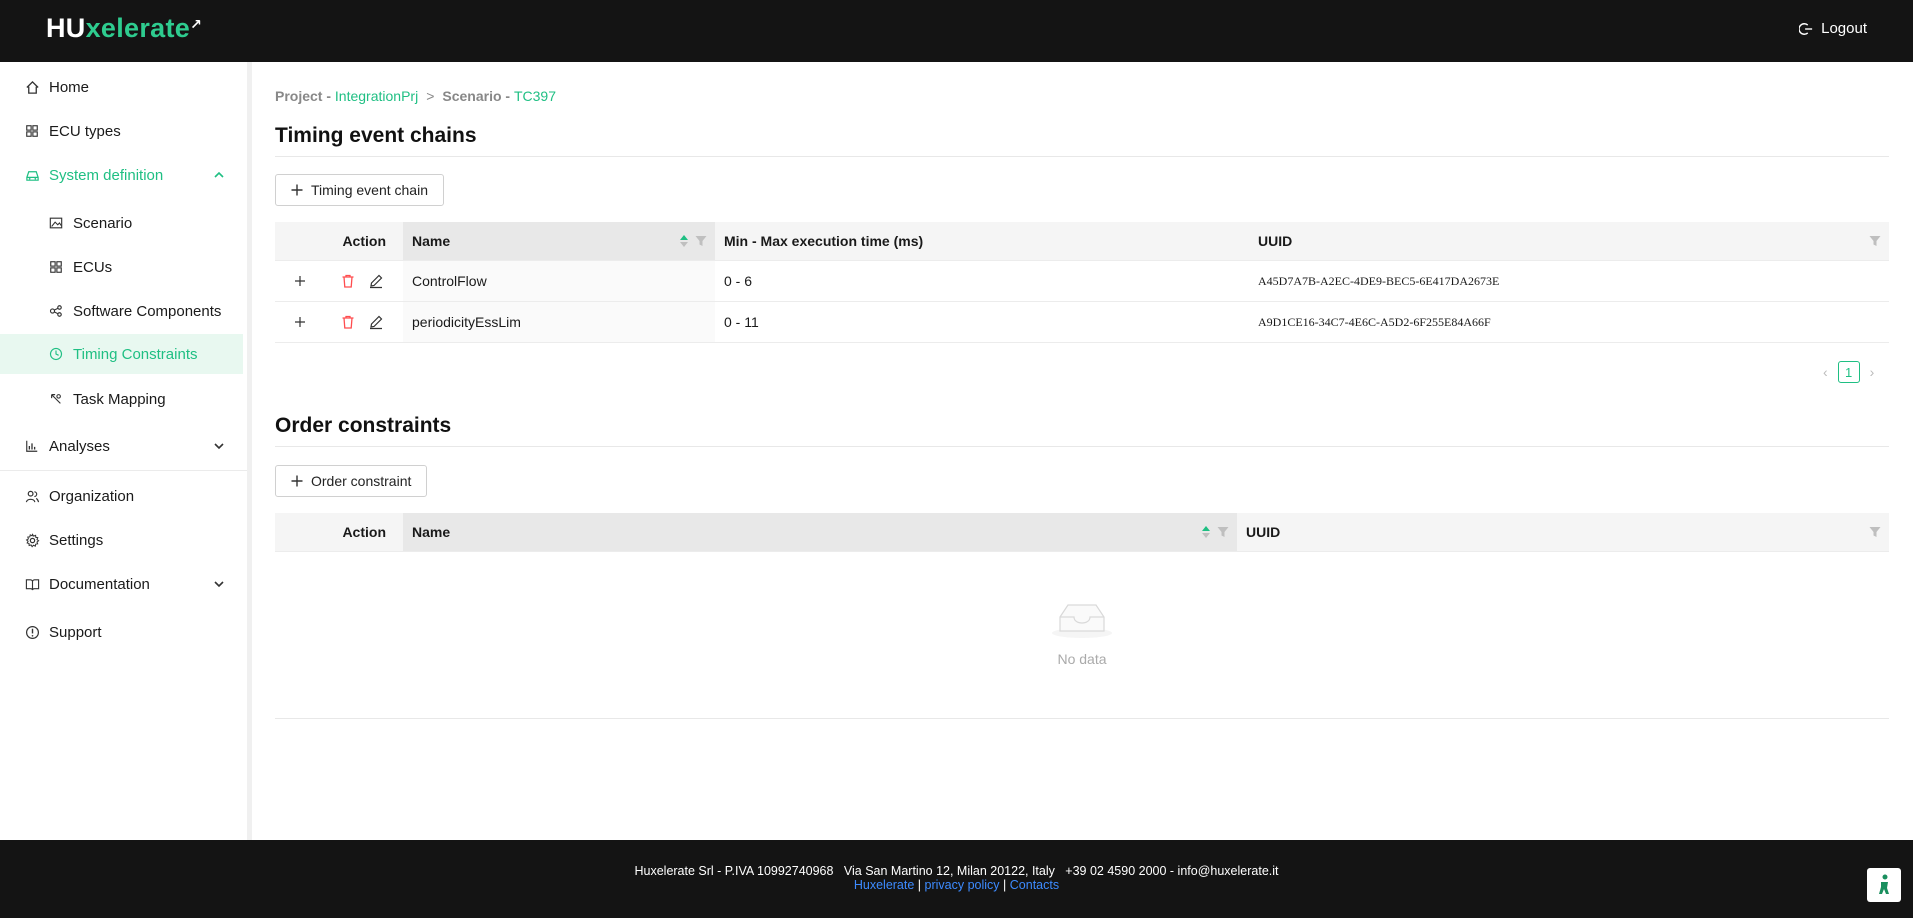 Image resolution: width=1913 pixels, height=918 pixels. What do you see at coordinates (147, 311) in the screenshot?
I see `sidebar-item-label: Software Components` at bounding box center [147, 311].